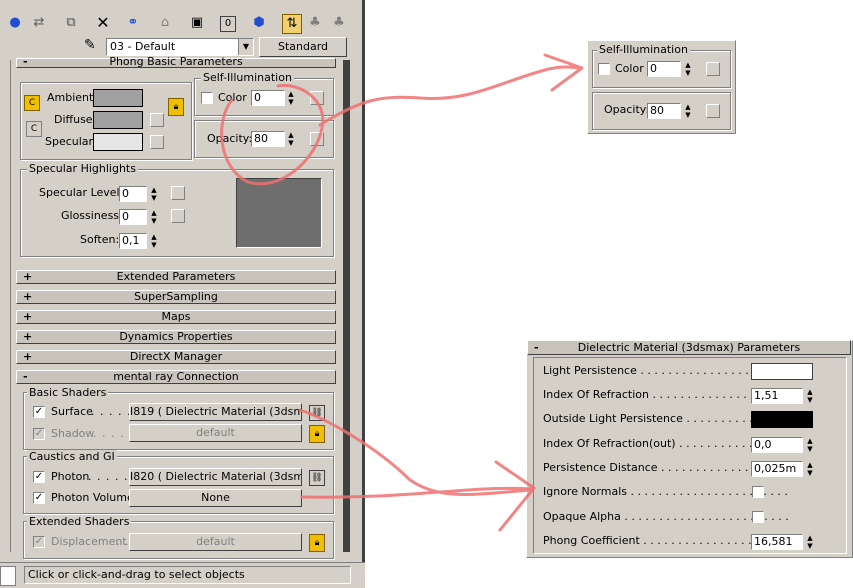 The height and width of the screenshot is (588, 853). I want to click on go-parent-icon: ⇅, so click(292, 24).